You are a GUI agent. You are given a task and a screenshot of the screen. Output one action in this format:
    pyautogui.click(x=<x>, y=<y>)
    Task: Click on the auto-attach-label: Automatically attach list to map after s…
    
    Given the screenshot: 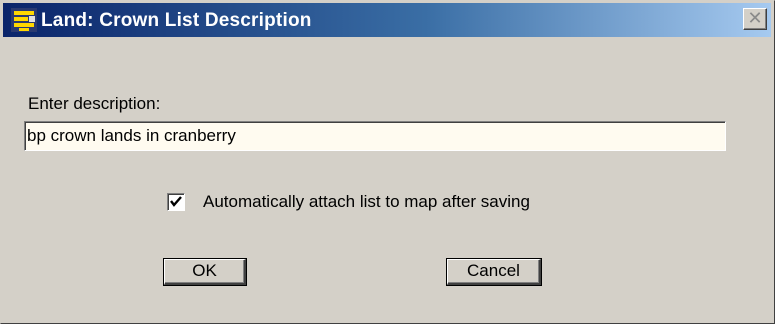 What is the action you would take?
    pyautogui.click(x=366, y=202)
    